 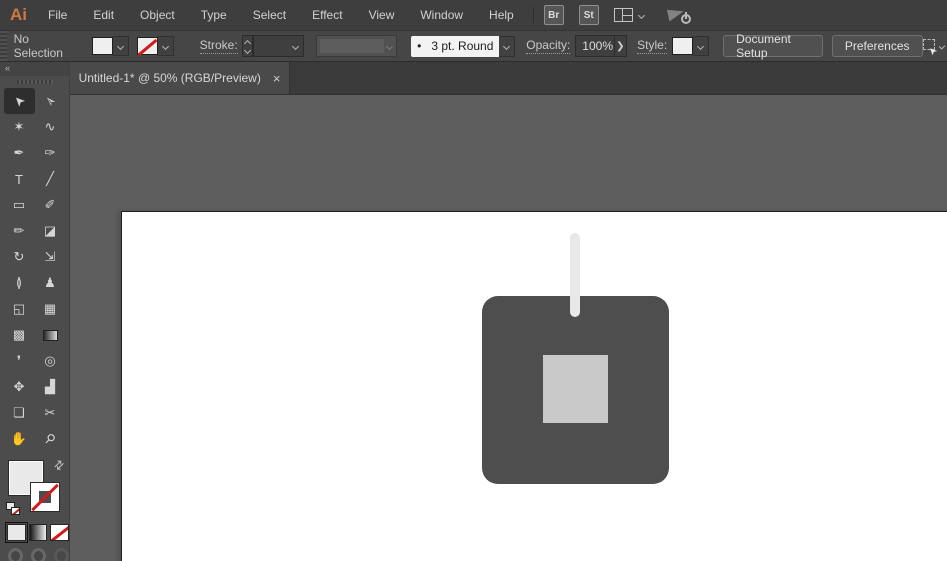 I want to click on type-tool: T, so click(x=19, y=179).